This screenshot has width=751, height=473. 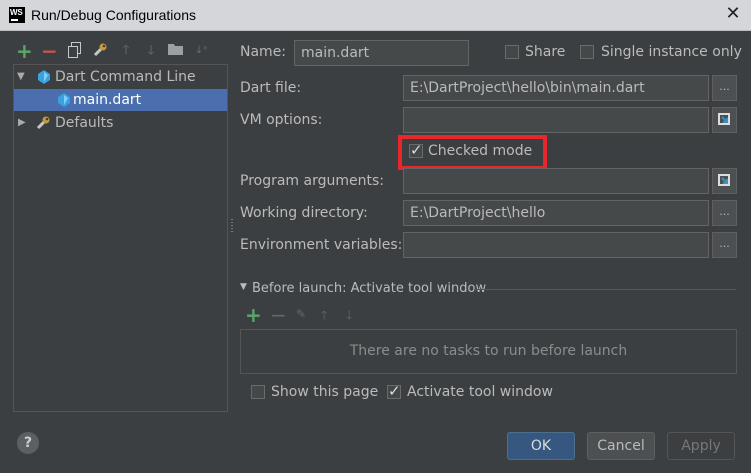 What do you see at coordinates (301, 314) in the screenshot?
I see `edit-task-icon: ✎` at bounding box center [301, 314].